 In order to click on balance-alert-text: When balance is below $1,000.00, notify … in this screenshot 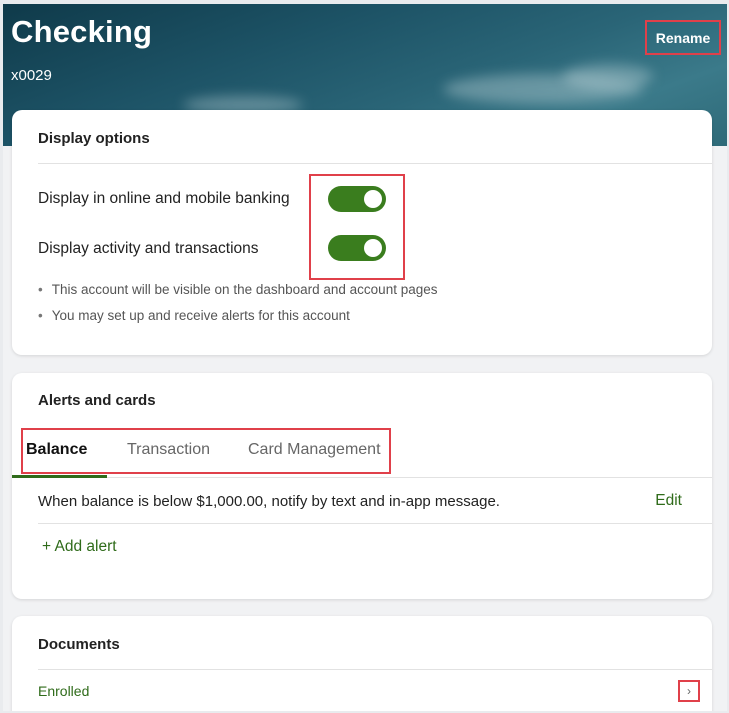, I will do `click(269, 501)`.